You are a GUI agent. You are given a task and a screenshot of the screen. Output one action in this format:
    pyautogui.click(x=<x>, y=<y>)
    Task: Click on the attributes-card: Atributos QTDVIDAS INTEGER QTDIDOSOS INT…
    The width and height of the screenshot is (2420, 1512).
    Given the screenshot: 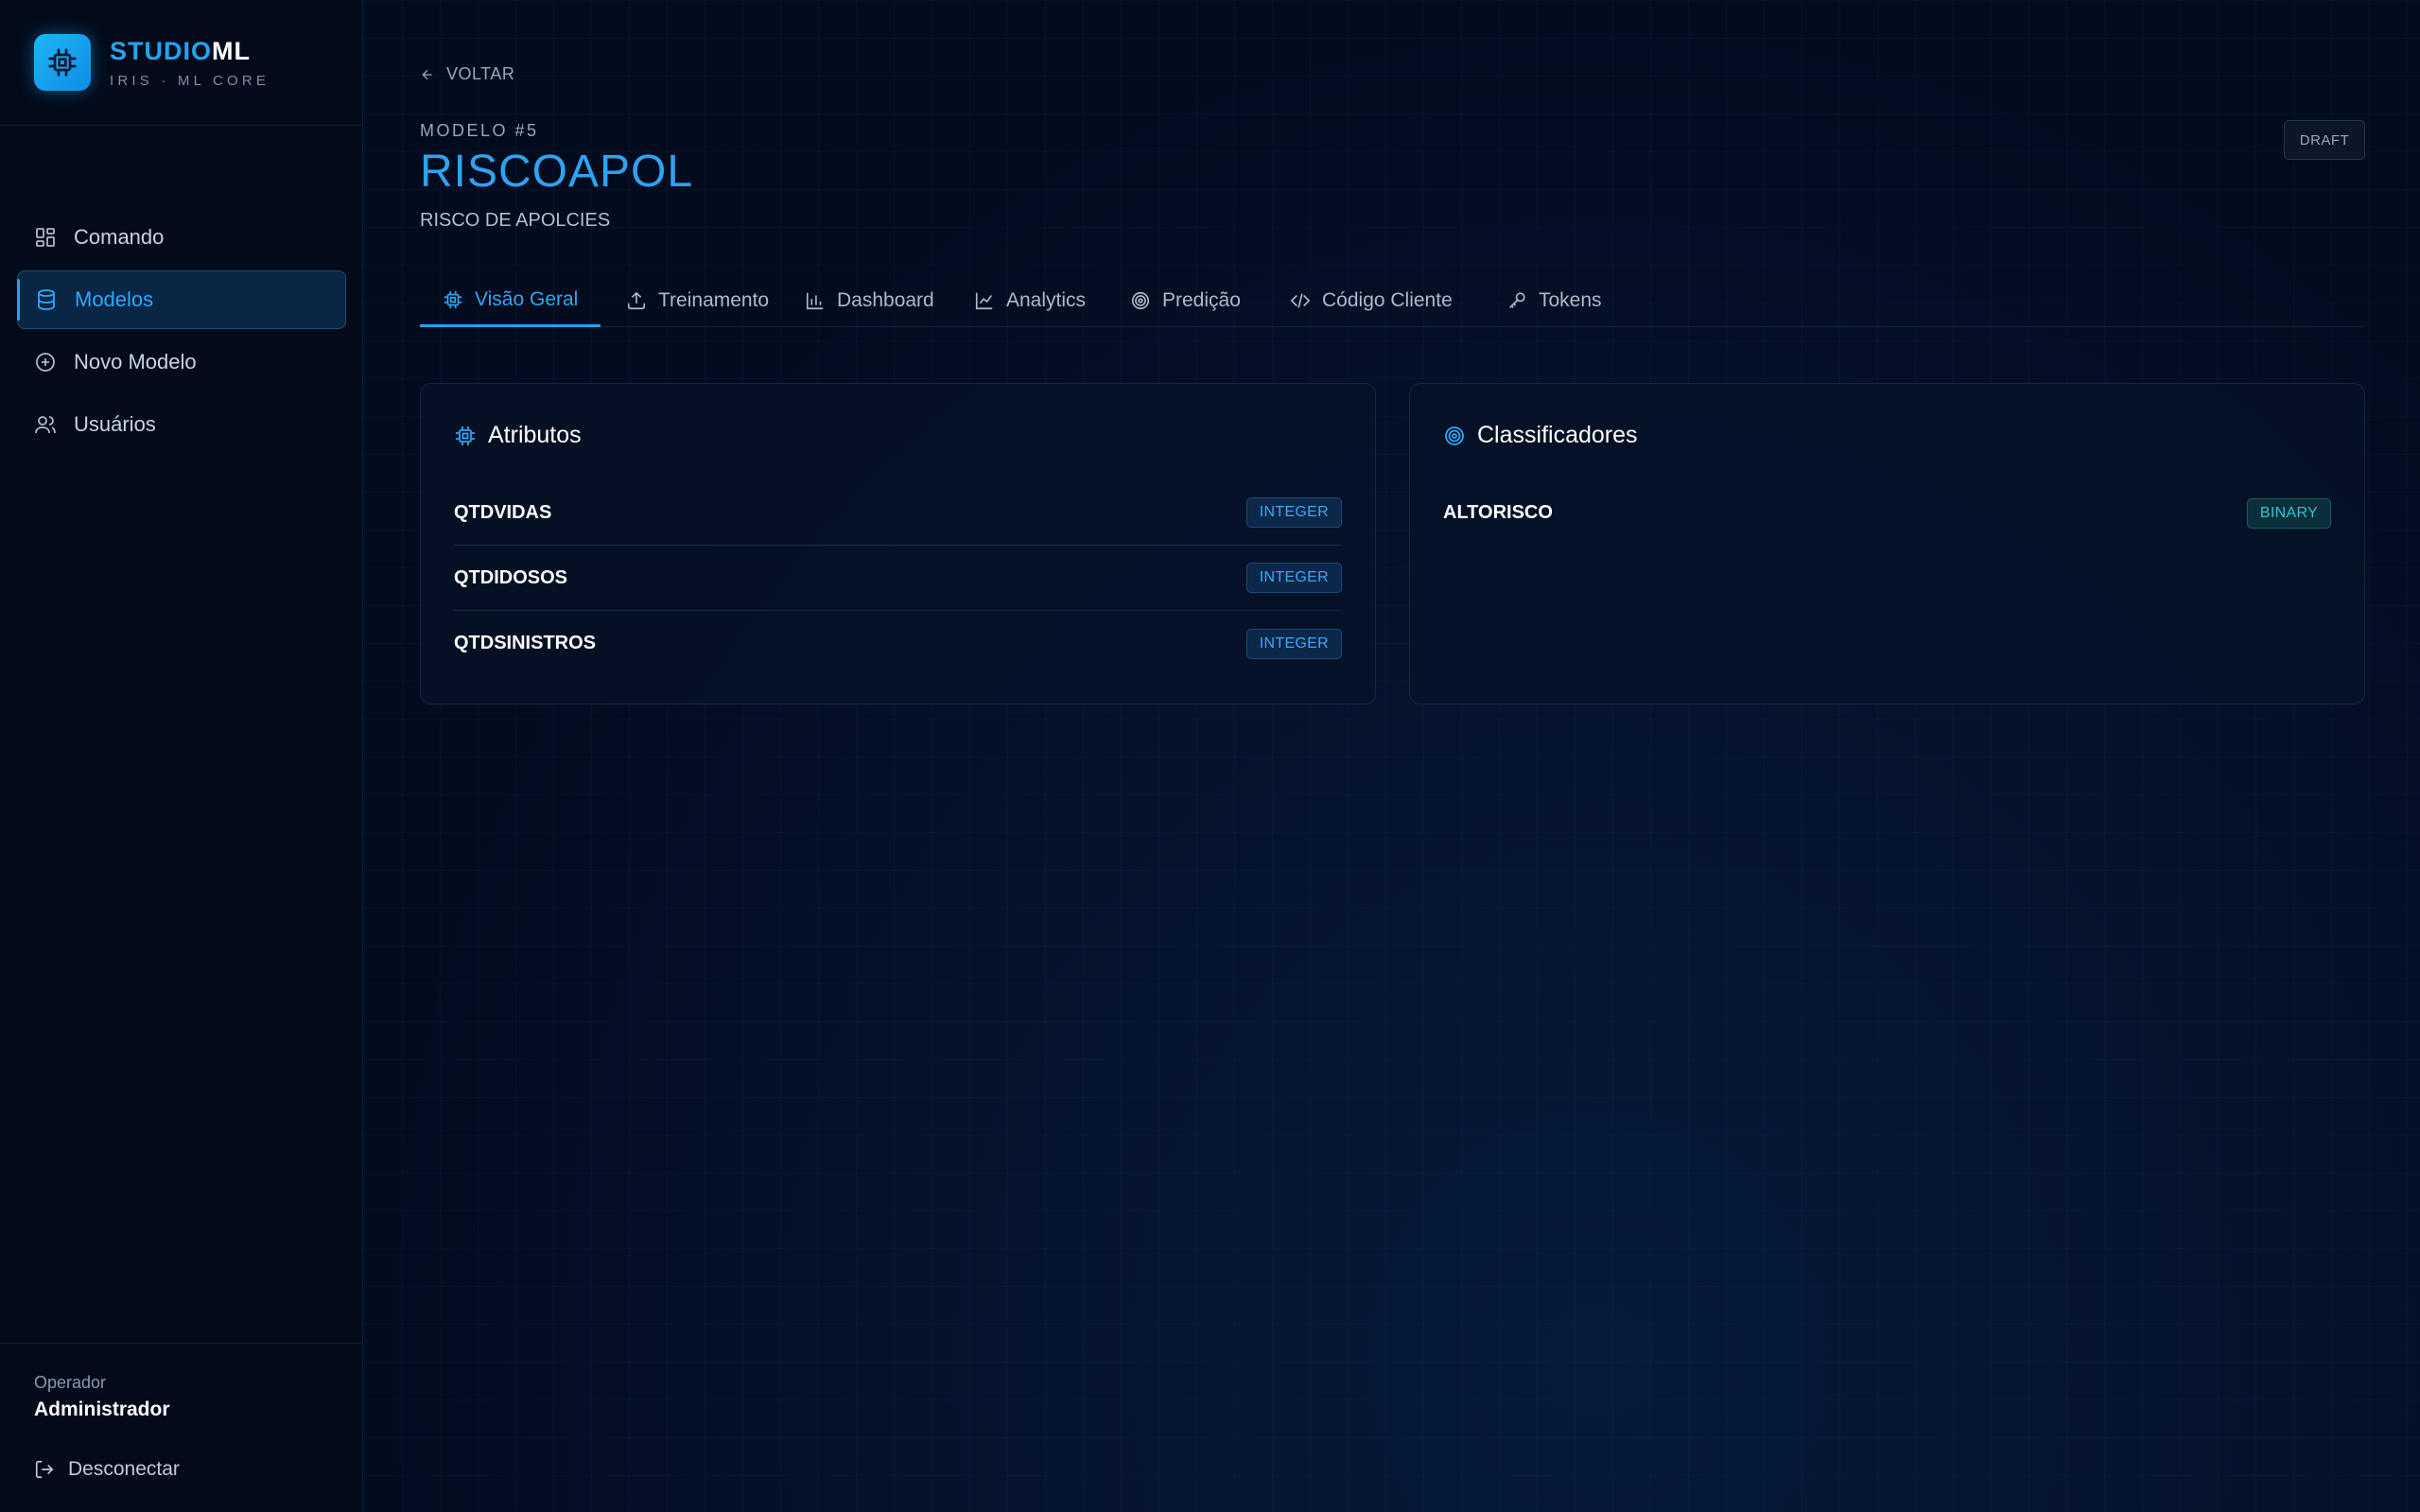 What is the action you would take?
    pyautogui.click(x=898, y=543)
    